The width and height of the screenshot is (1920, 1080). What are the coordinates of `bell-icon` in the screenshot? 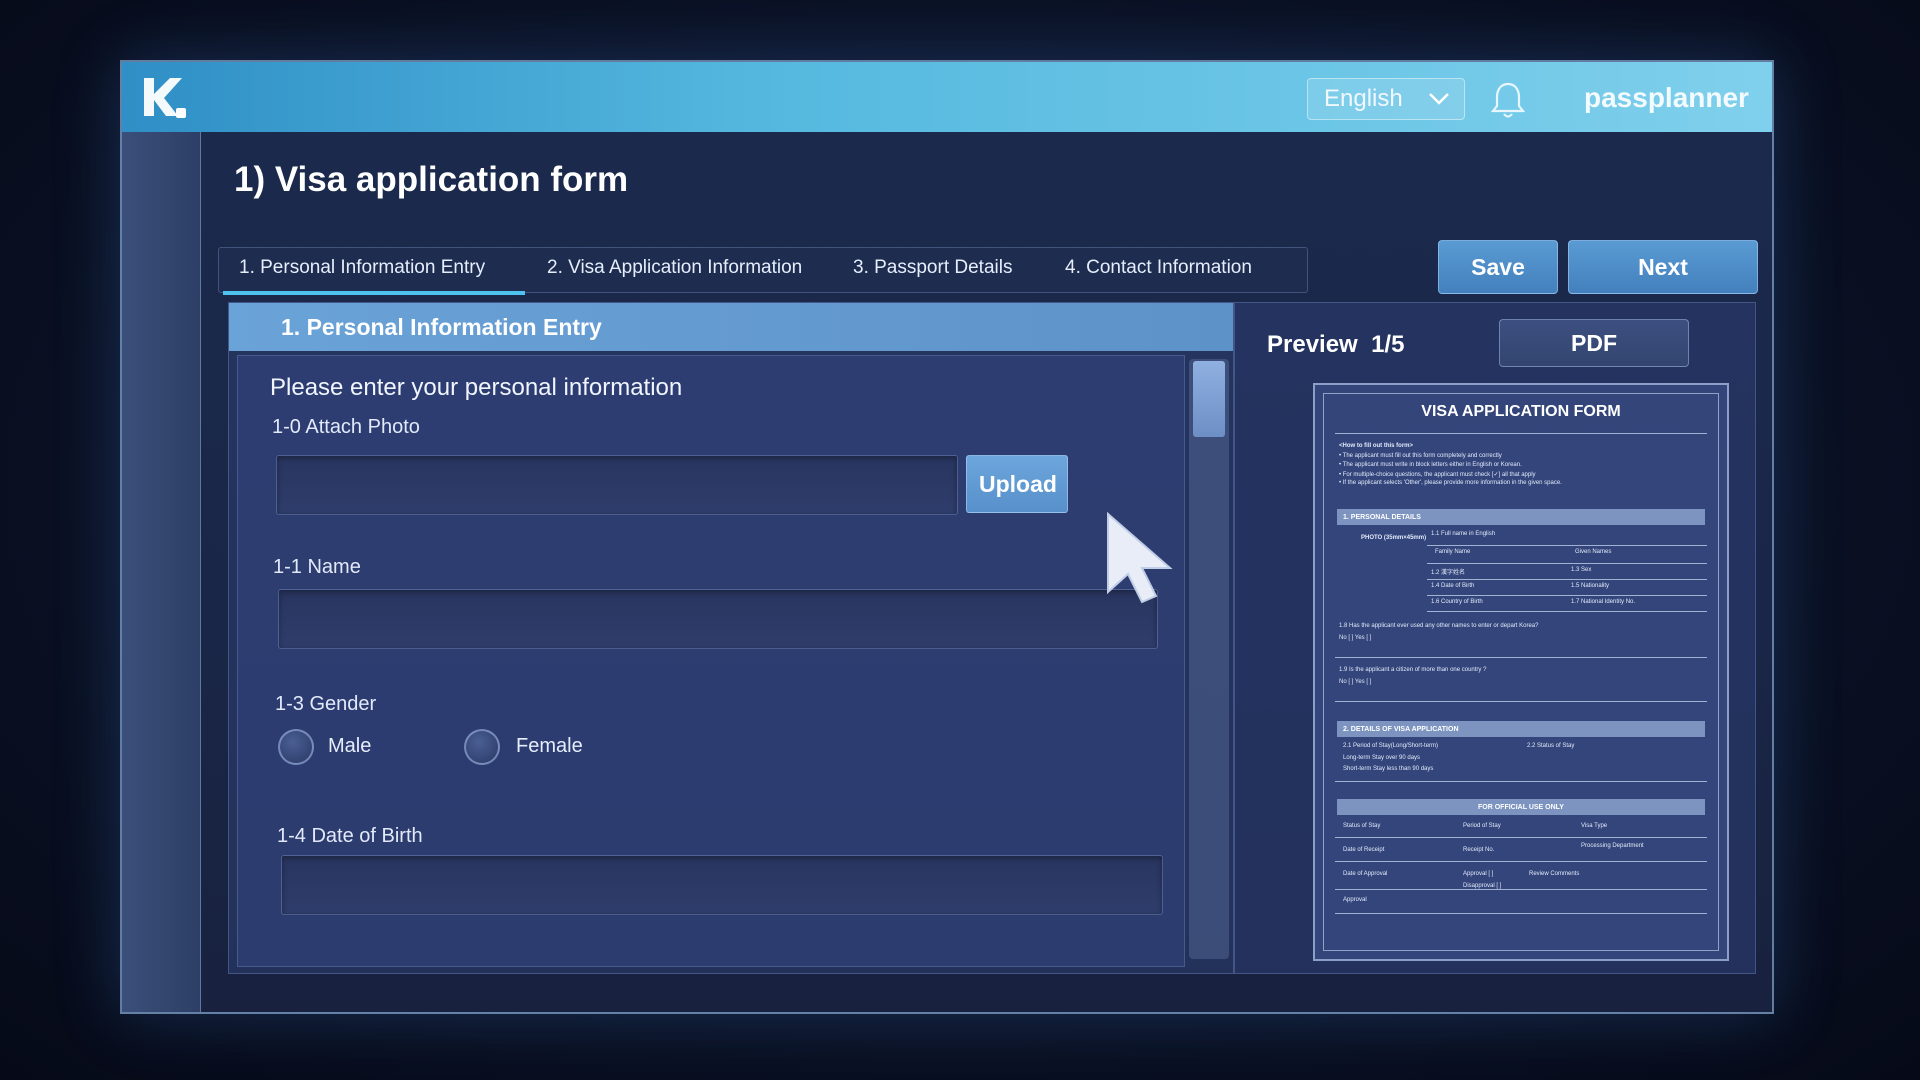 It's located at (1508, 100).